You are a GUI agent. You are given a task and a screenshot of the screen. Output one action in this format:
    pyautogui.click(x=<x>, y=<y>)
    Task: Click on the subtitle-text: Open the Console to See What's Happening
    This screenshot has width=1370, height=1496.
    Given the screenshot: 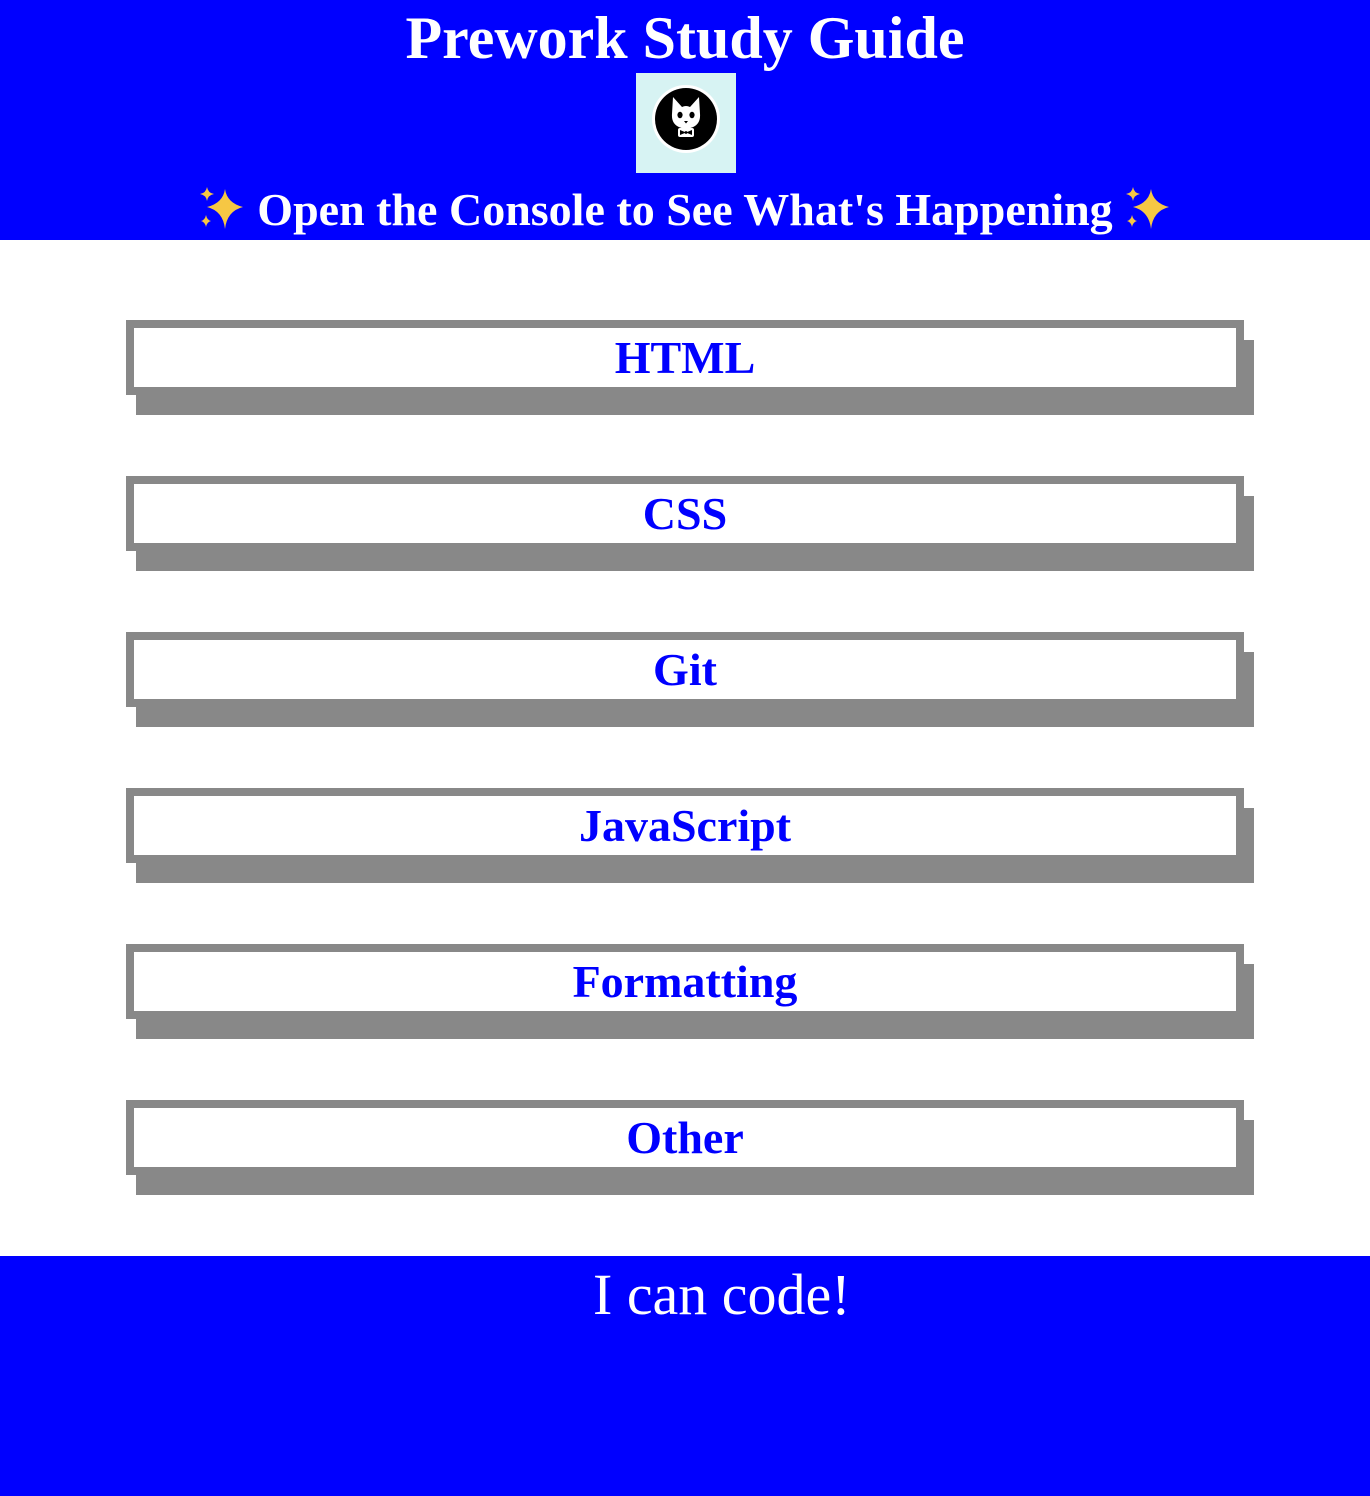 What is the action you would take?
    pyautogui.click(x=685, y=209)
    